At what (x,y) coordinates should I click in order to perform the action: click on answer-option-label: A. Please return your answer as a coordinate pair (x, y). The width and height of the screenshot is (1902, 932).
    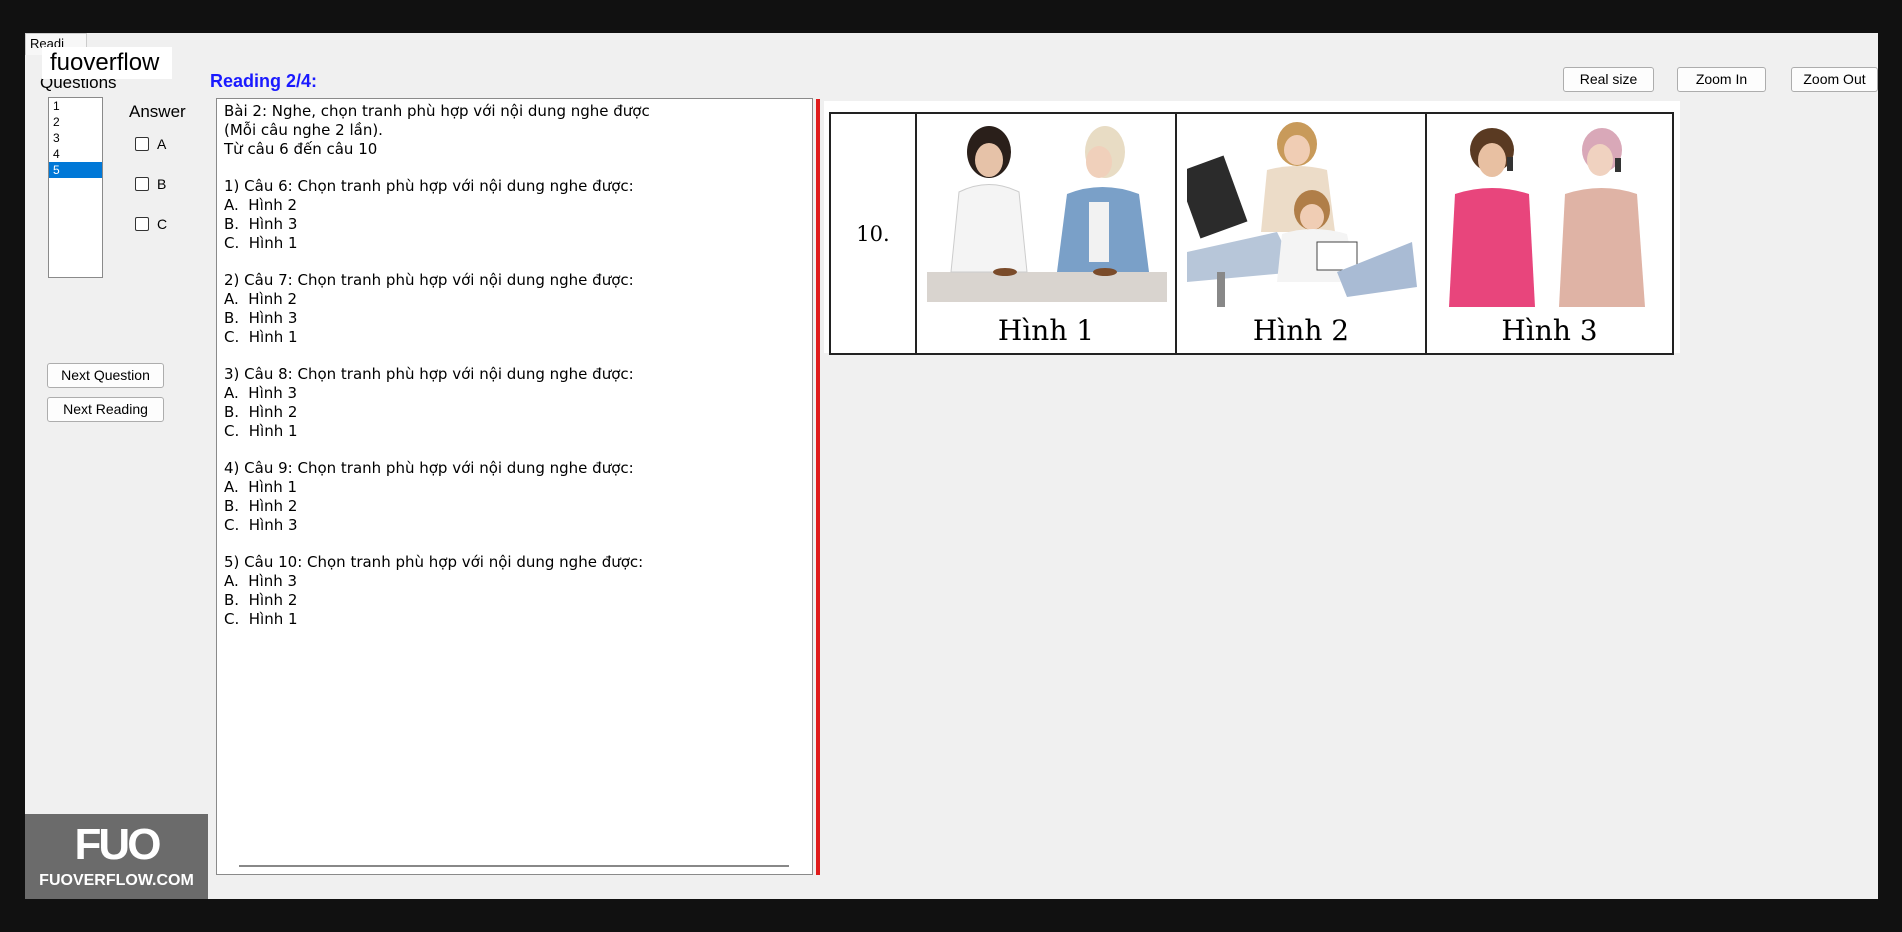
    Looking at the image, I should click on (162, 144).